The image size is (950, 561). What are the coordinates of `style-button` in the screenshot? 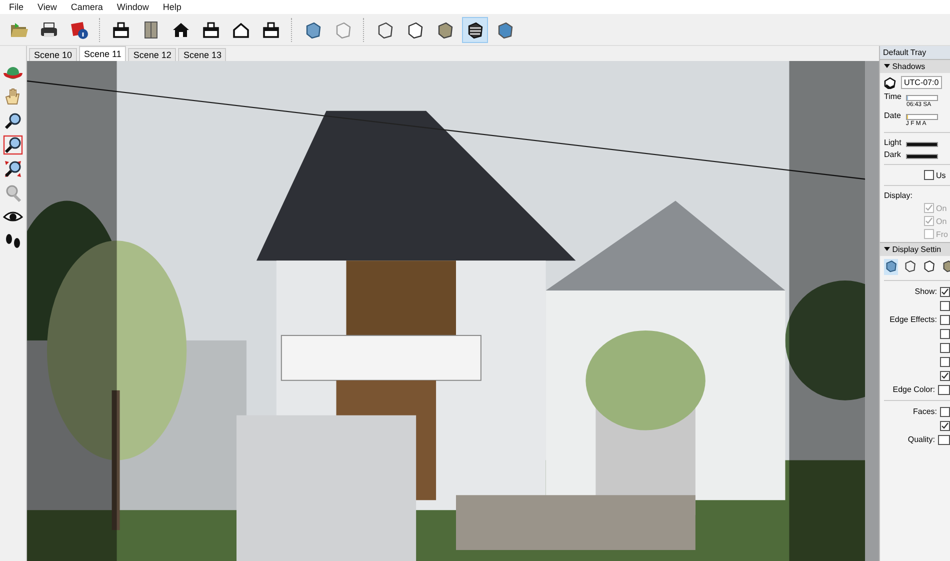 It's located at (475, 29).